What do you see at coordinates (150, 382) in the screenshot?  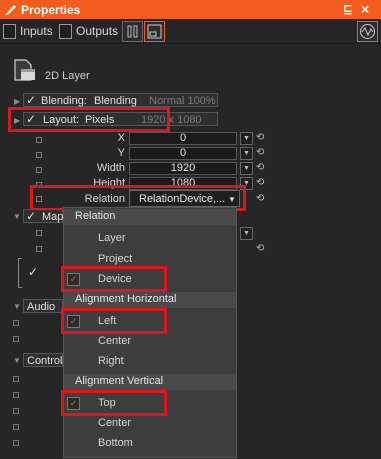 I see `alignment-vertical-header: Alignment Vertical` at bounding box center [150, 382].